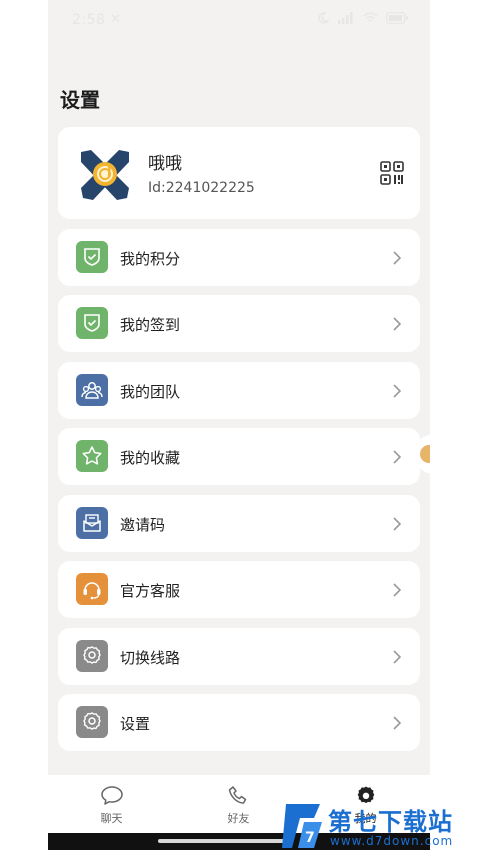 Image resolution: width=478 pixels, height=850 pixels. What do you see at coordinates (239, 589) in the screenshot?
I see `menu-item-customer-service: 官方客服` at bounding box center [239, 589].